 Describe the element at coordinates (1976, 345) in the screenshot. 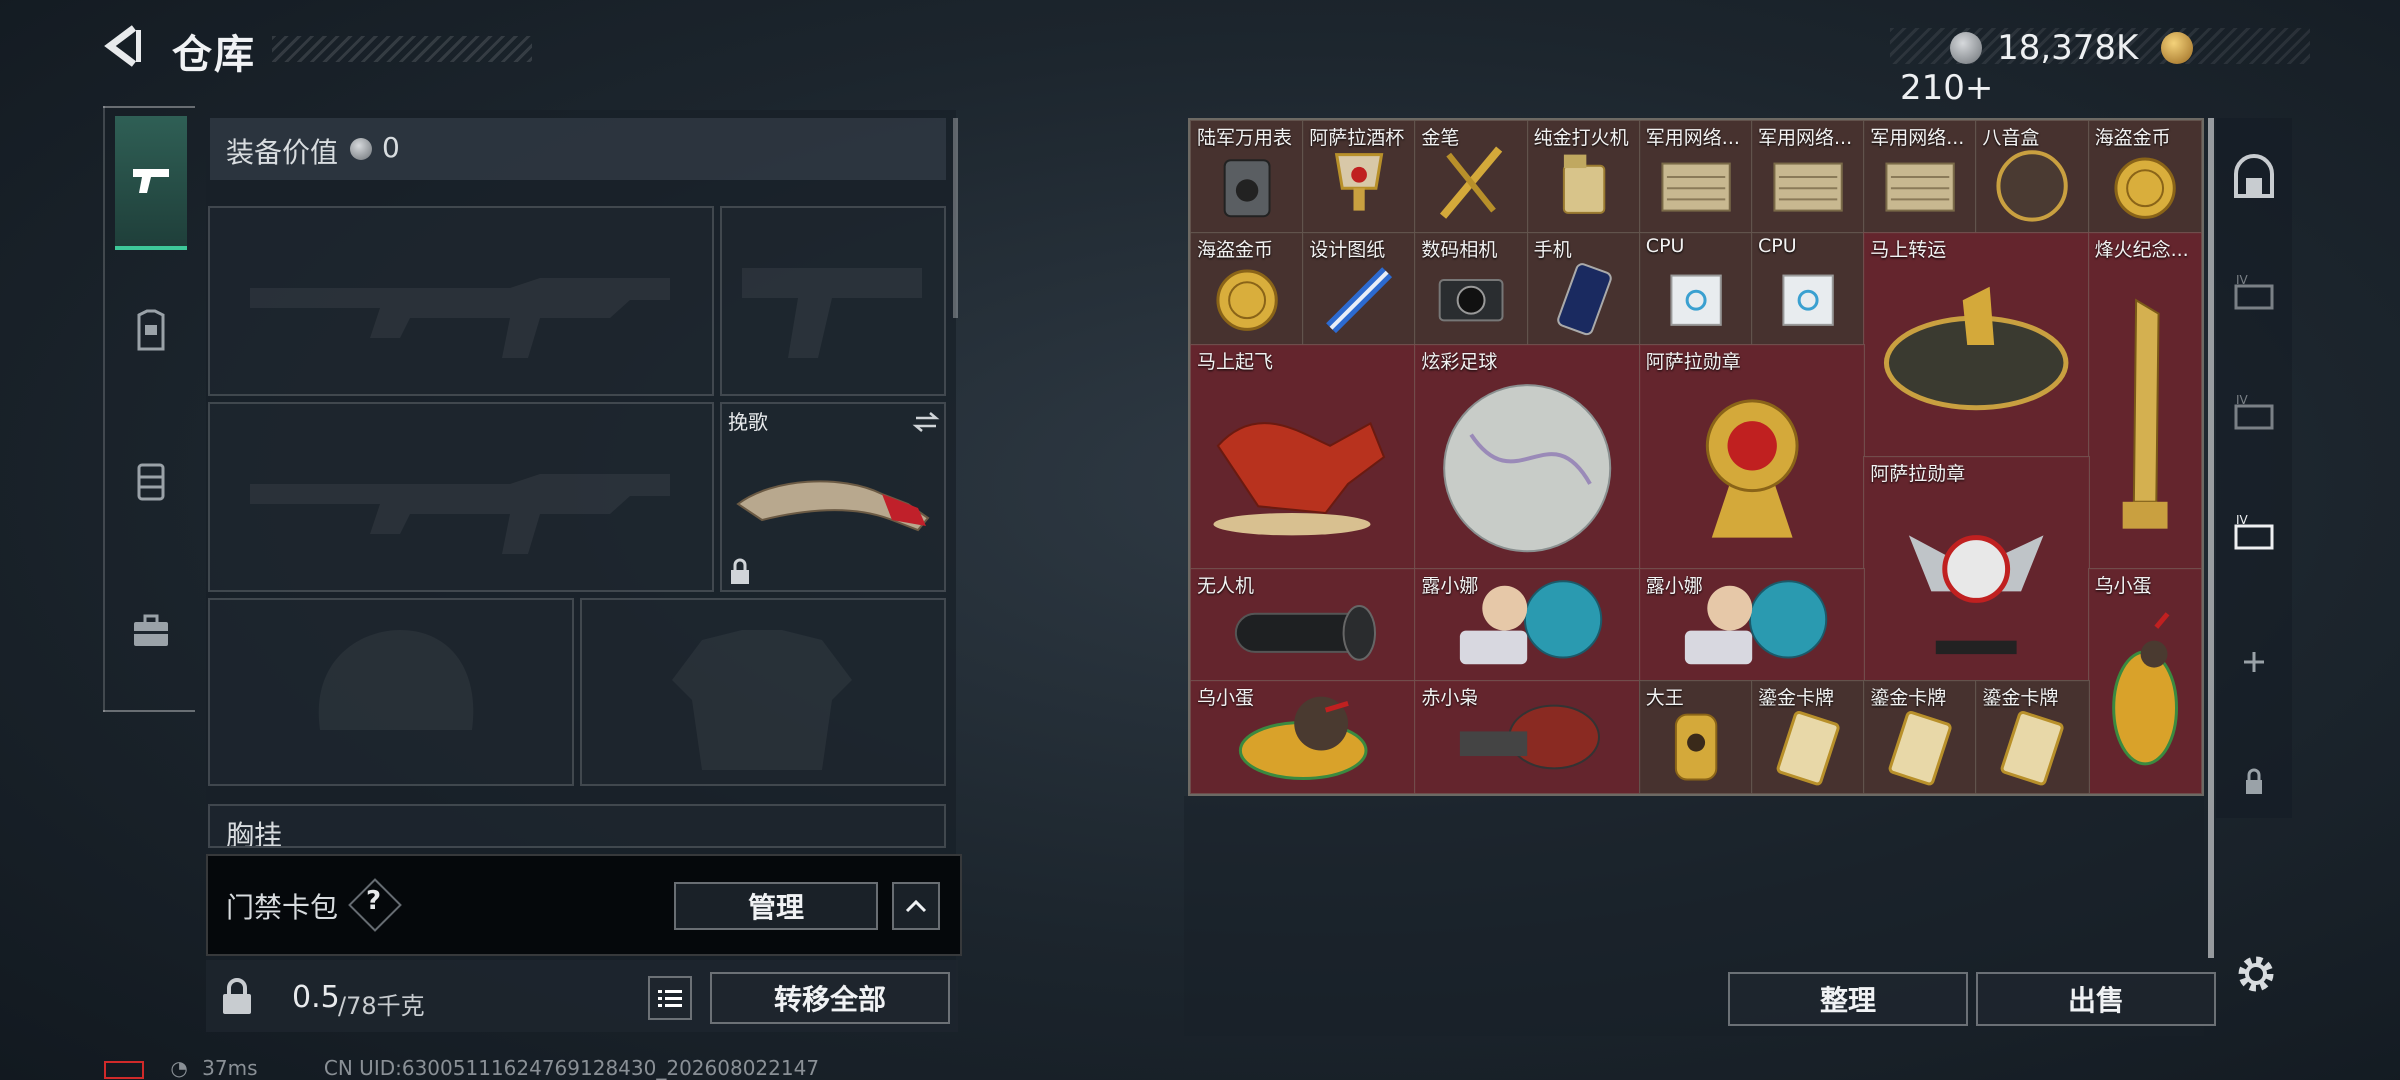

I see `inventory-item: 马上转运` at that location.